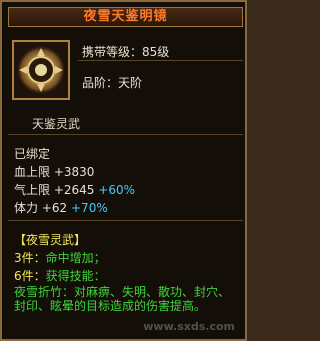 The image size is (320, 341). I want to click on set-bonus-6: 6件：获得技能：, so click(60, 275).